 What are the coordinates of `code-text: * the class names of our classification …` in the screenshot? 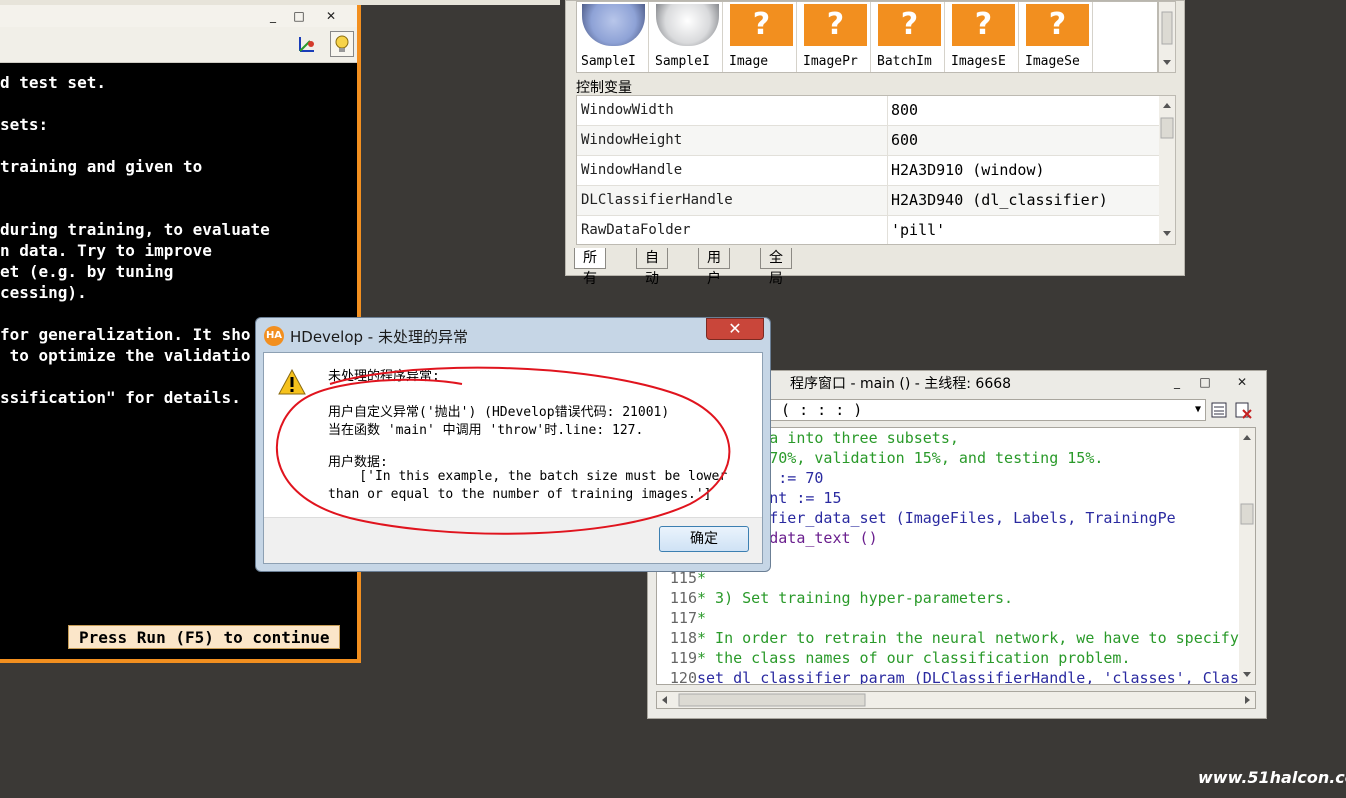 It's located at (914, 658).